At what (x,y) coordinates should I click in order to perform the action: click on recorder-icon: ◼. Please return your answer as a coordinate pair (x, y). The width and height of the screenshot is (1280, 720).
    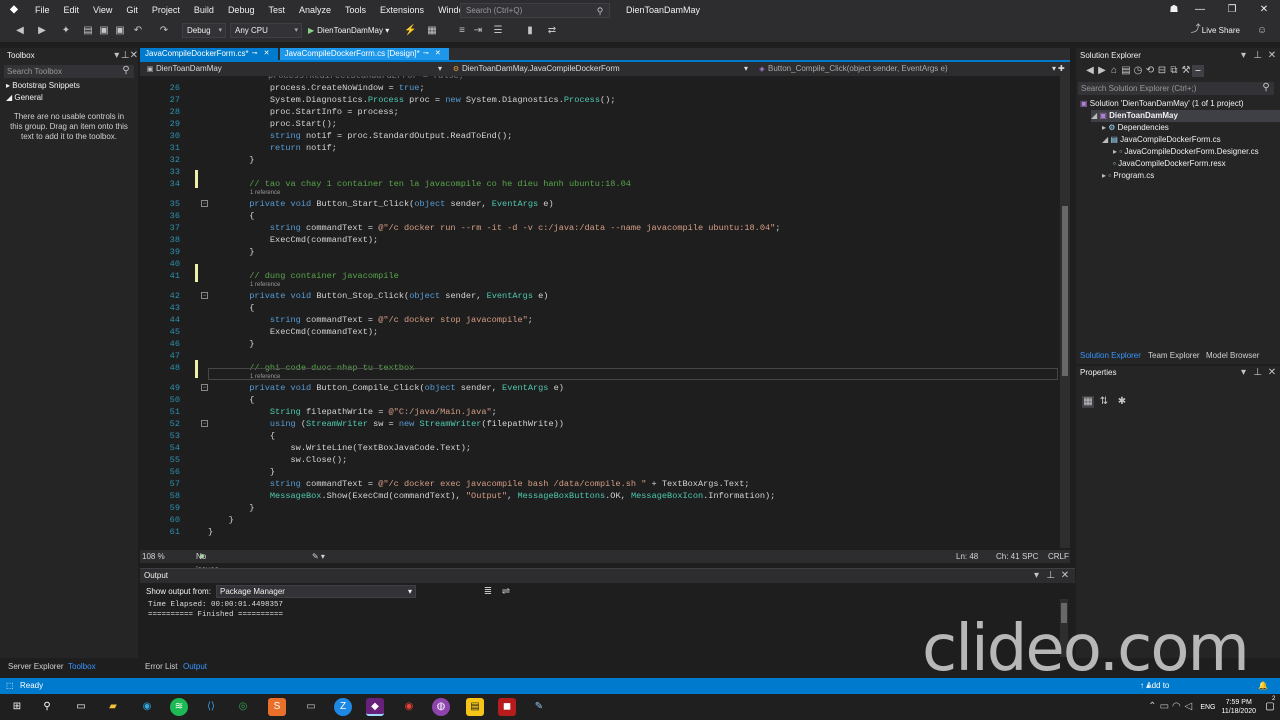
    Looking at the image, I should click on (507, 707).